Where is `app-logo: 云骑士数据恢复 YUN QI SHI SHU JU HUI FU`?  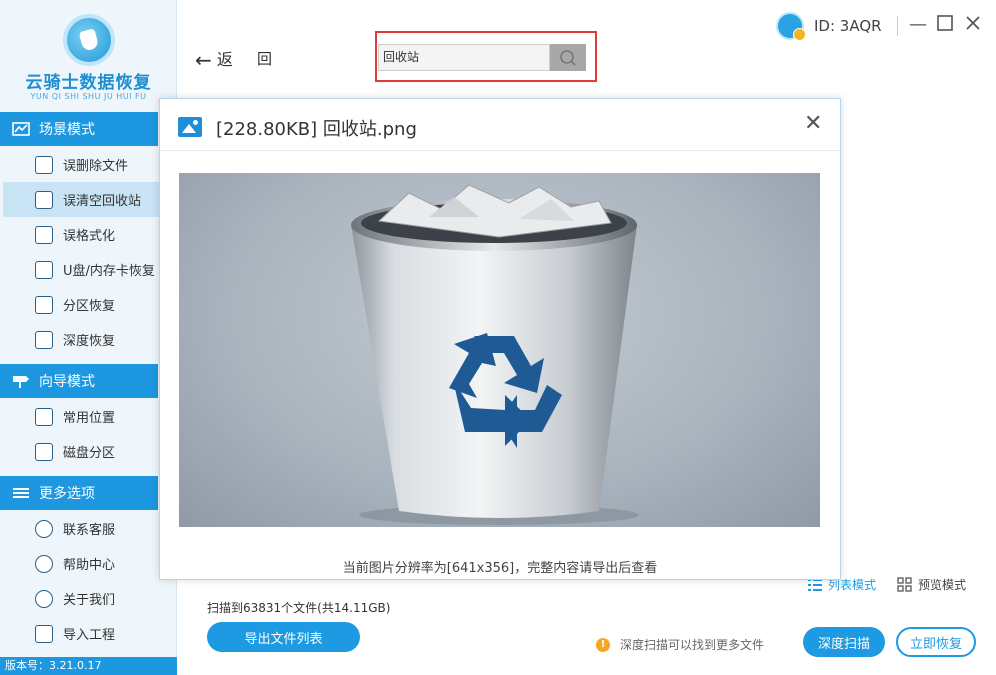
app-logo: 云骑士数据恢复 YUN QI SHI SHU JU HUI FU is located at coordinates (88, 54).